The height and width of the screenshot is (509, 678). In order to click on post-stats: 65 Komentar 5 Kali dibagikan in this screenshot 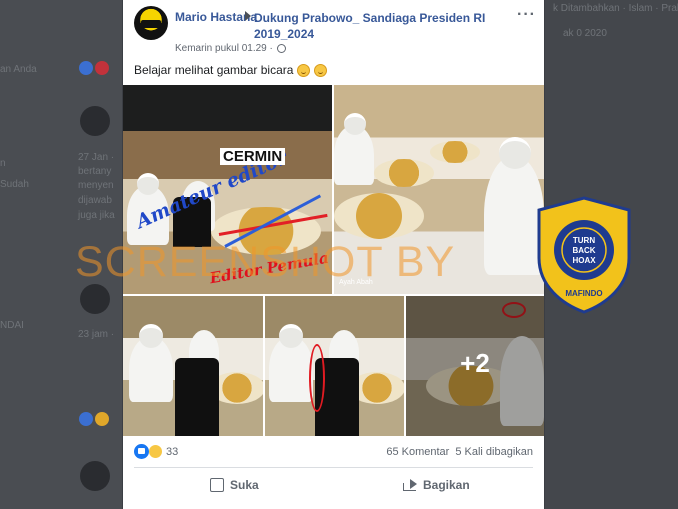, I will do `click(459, 452)`.